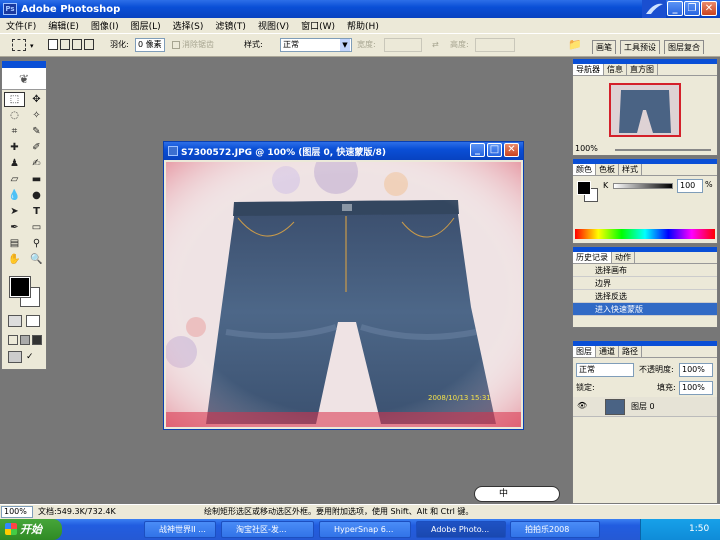 This screenshot has width=720, height=540. I want to click on history-item: 边界, so click(645, 283).